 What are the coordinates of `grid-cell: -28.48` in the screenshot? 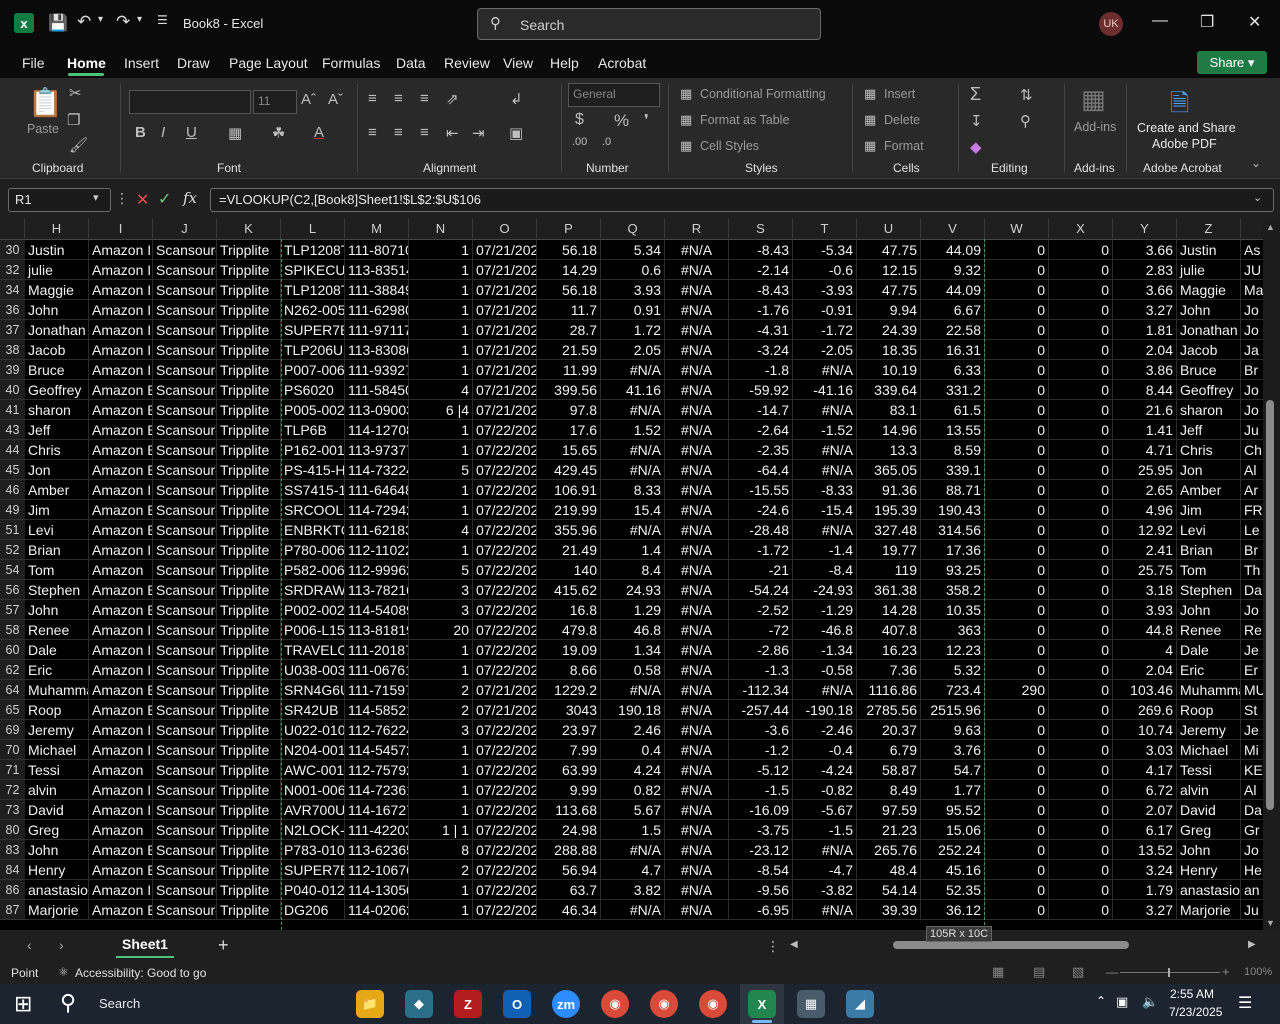 It's located at (761, 530).